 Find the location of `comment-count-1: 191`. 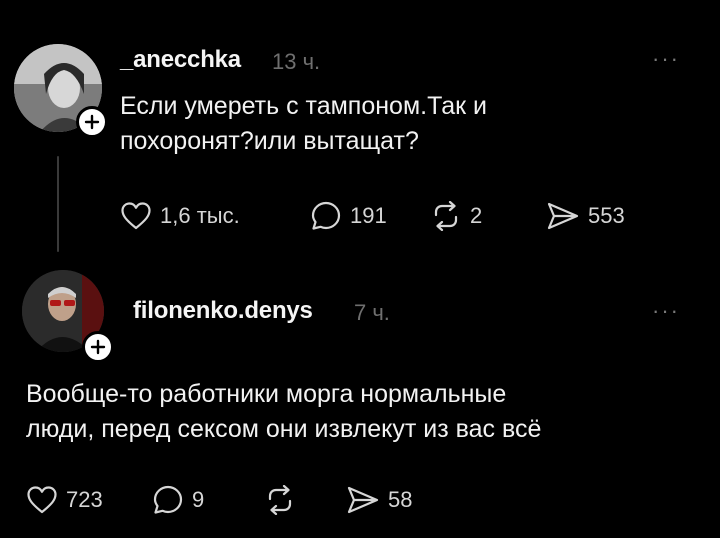

comment-count-1: 191 is located at coordinates (368, 215).